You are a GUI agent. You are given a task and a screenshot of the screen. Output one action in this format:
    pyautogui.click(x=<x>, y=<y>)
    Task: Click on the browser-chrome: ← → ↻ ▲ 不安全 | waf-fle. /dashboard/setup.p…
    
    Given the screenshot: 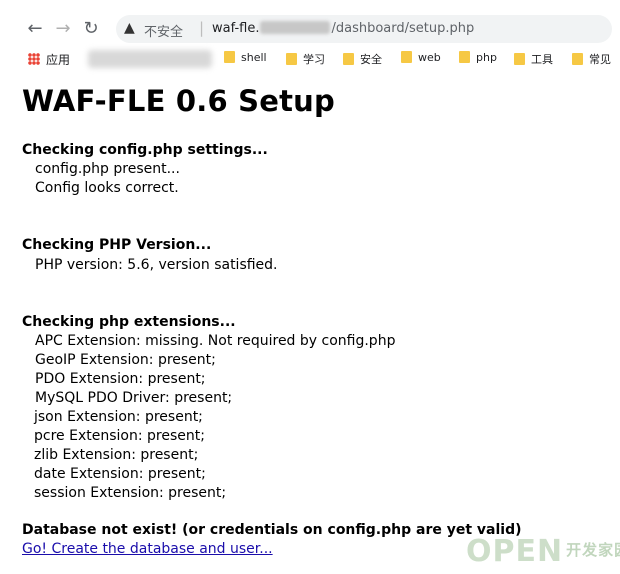 What is the action you would take?
    pyautogui.click(x=310, y=36)
    